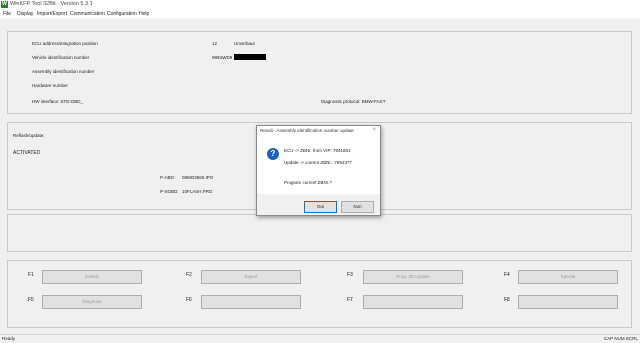  I want to click on assembly-id-label: Assembly identification number, so click(63, 71).